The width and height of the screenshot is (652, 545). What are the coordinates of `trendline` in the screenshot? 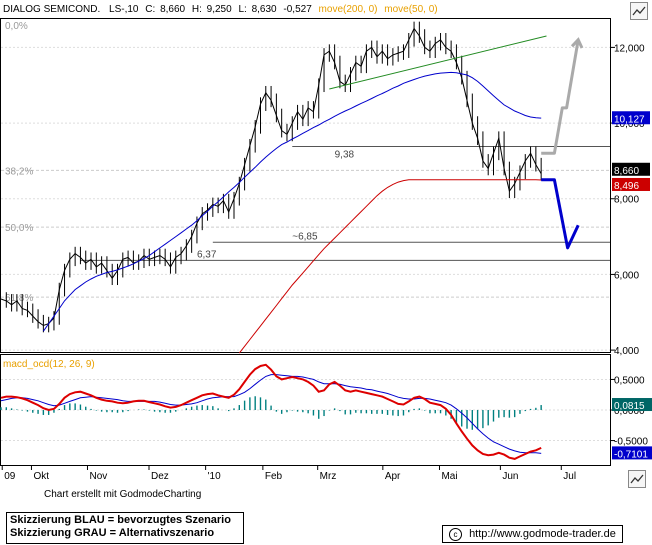 It's located at (438, 62).